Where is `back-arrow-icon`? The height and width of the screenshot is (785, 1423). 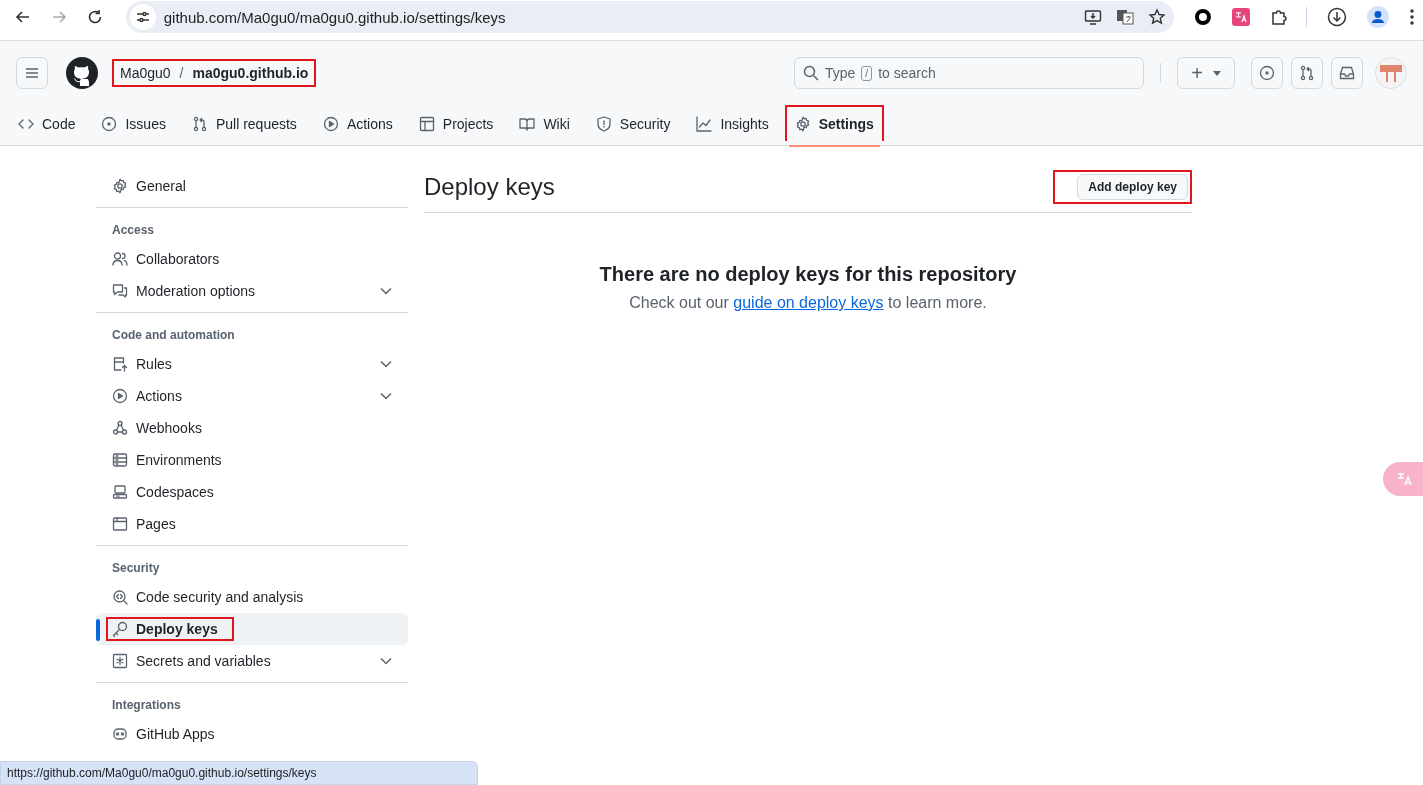 back-arrow-icon is located at coordinates (22, 17).